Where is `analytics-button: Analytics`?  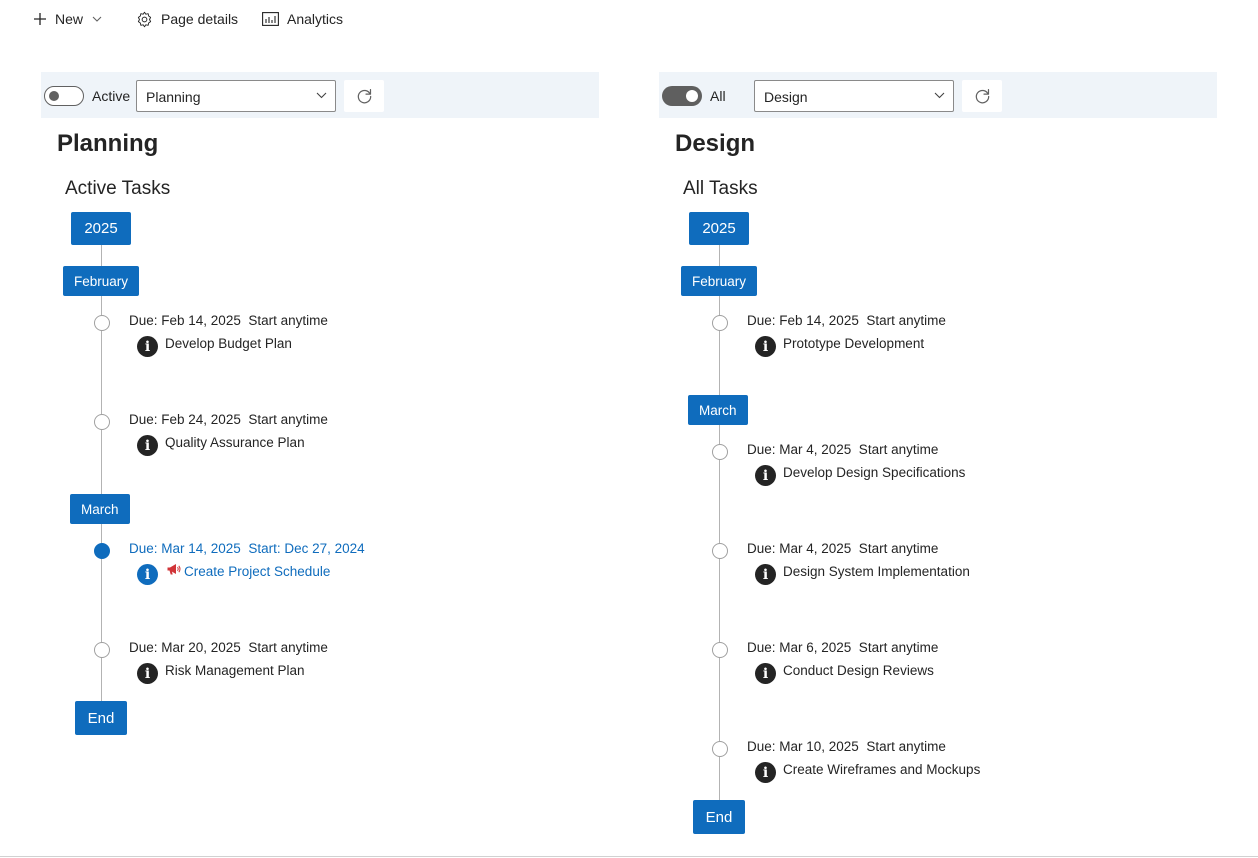
analytics-button: Analytics is located at coordinates (302, 19).